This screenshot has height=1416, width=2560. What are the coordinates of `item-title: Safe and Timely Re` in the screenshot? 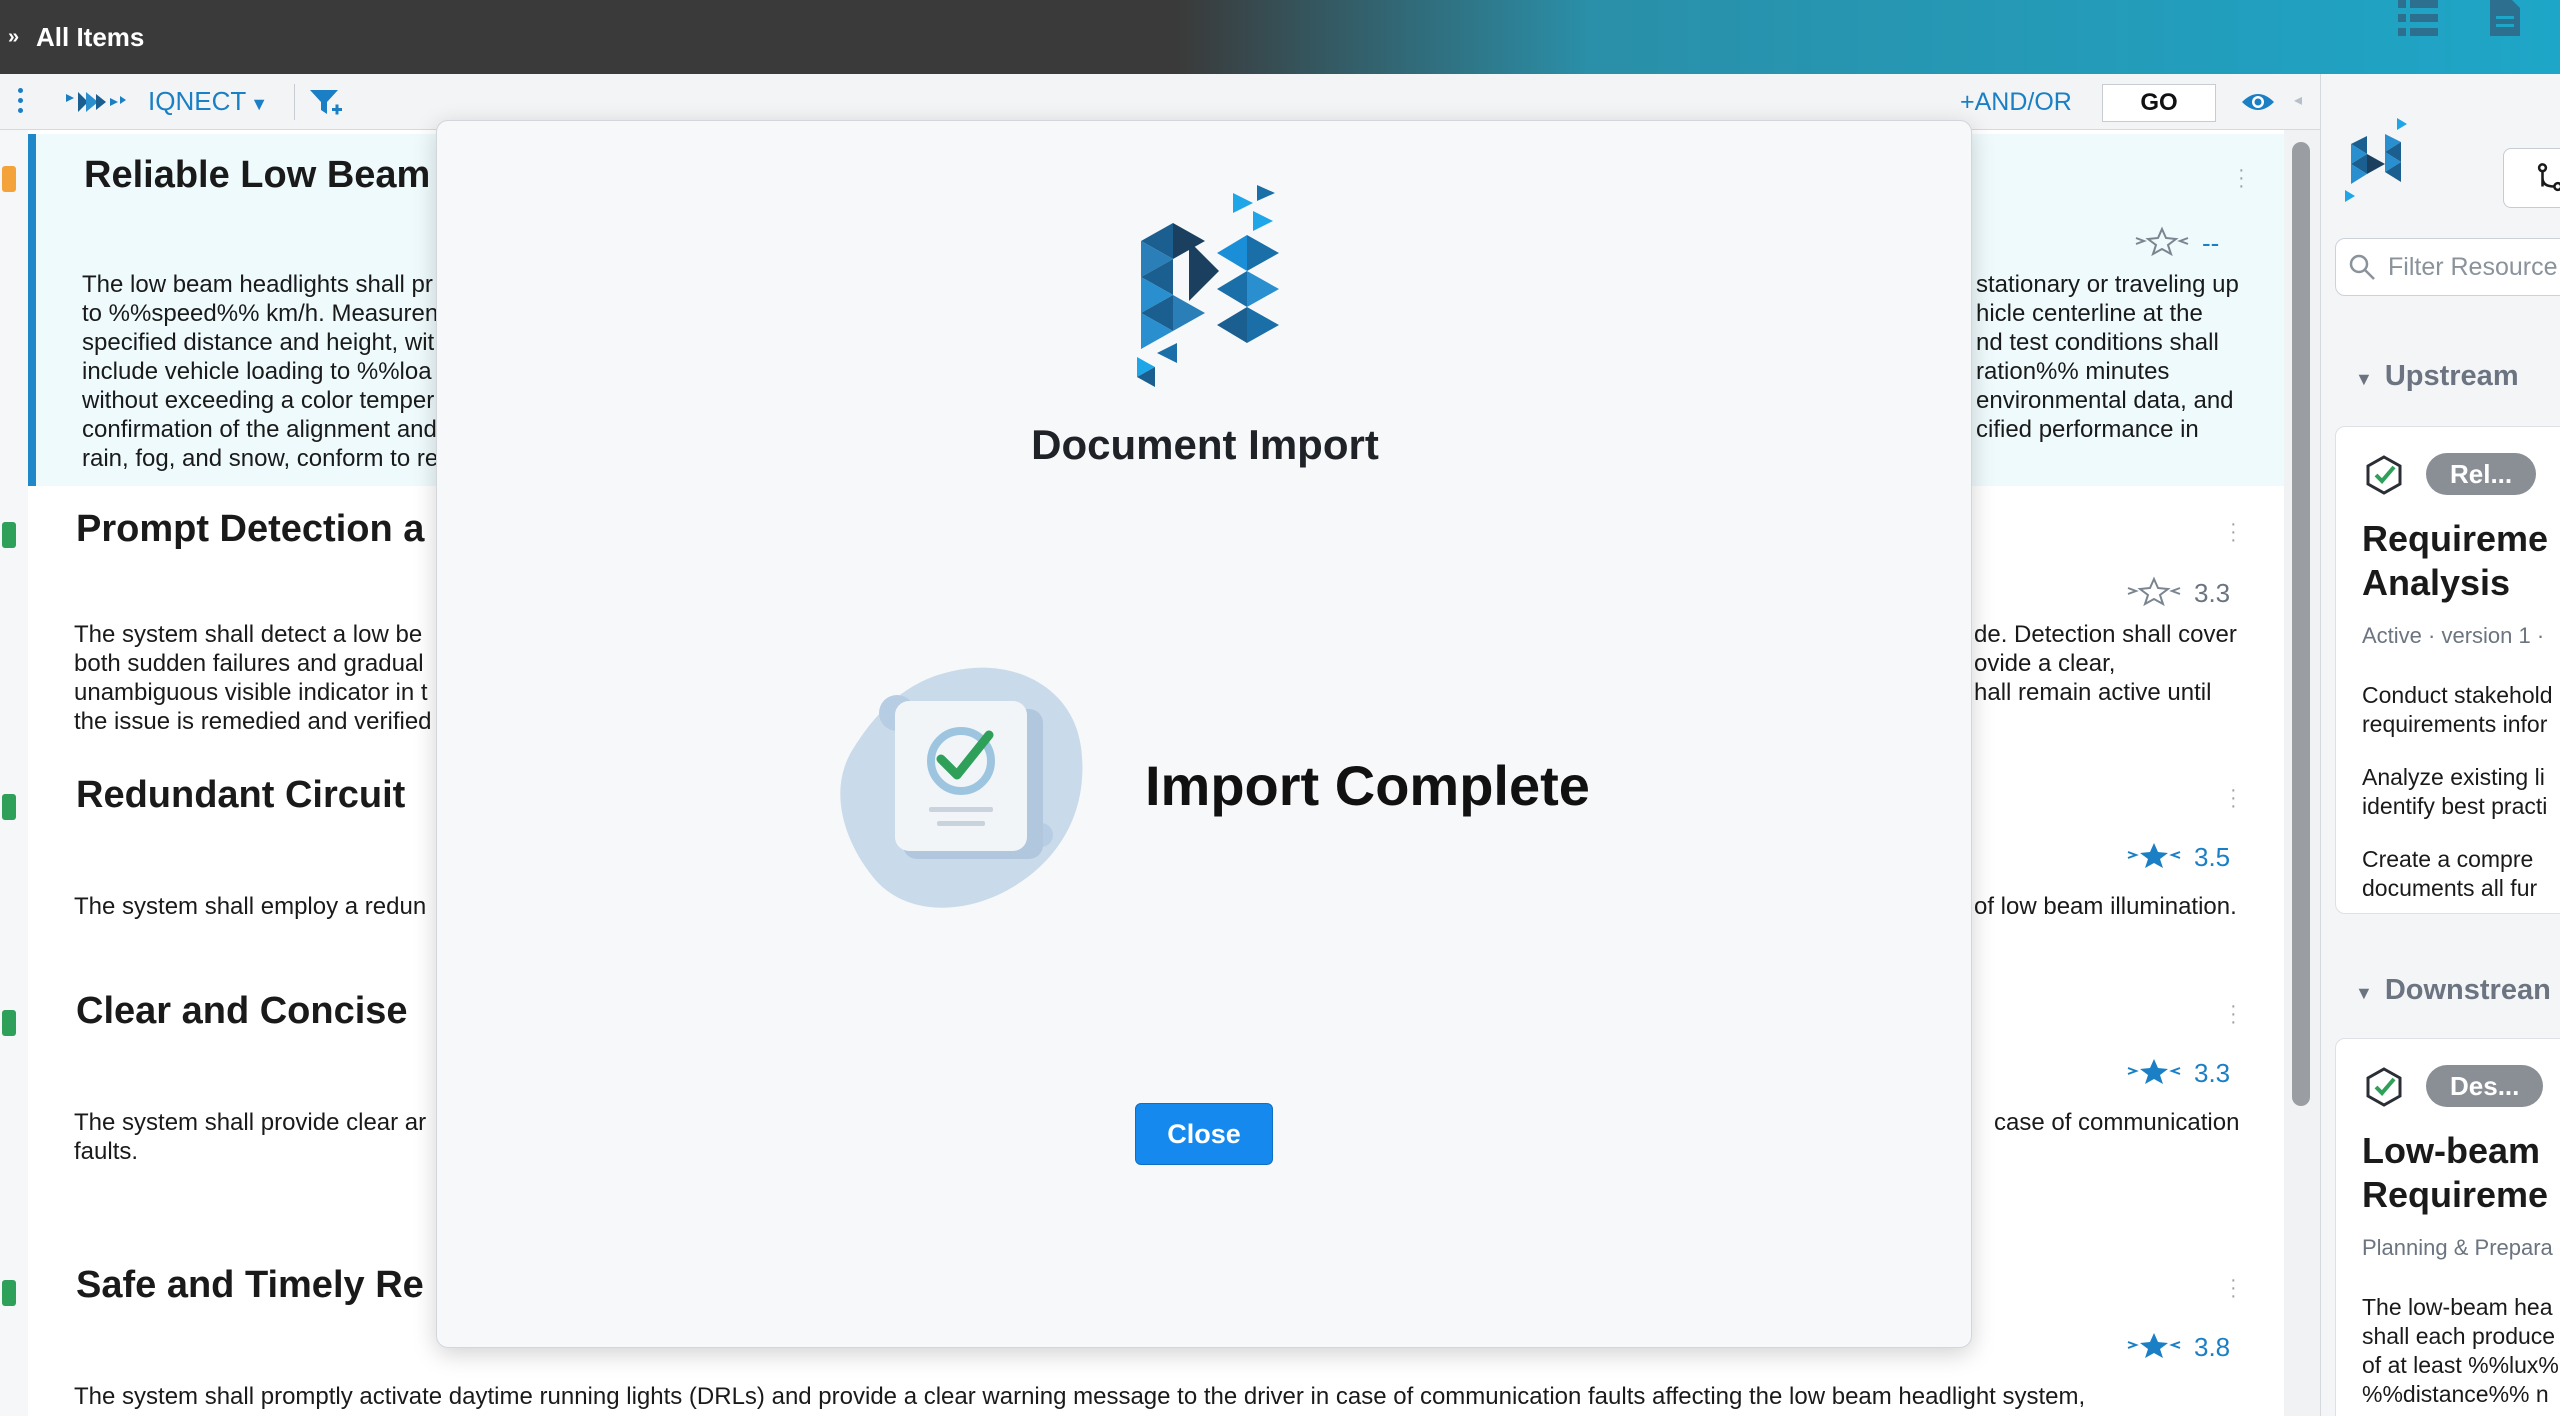 It's located at (250, 1285).